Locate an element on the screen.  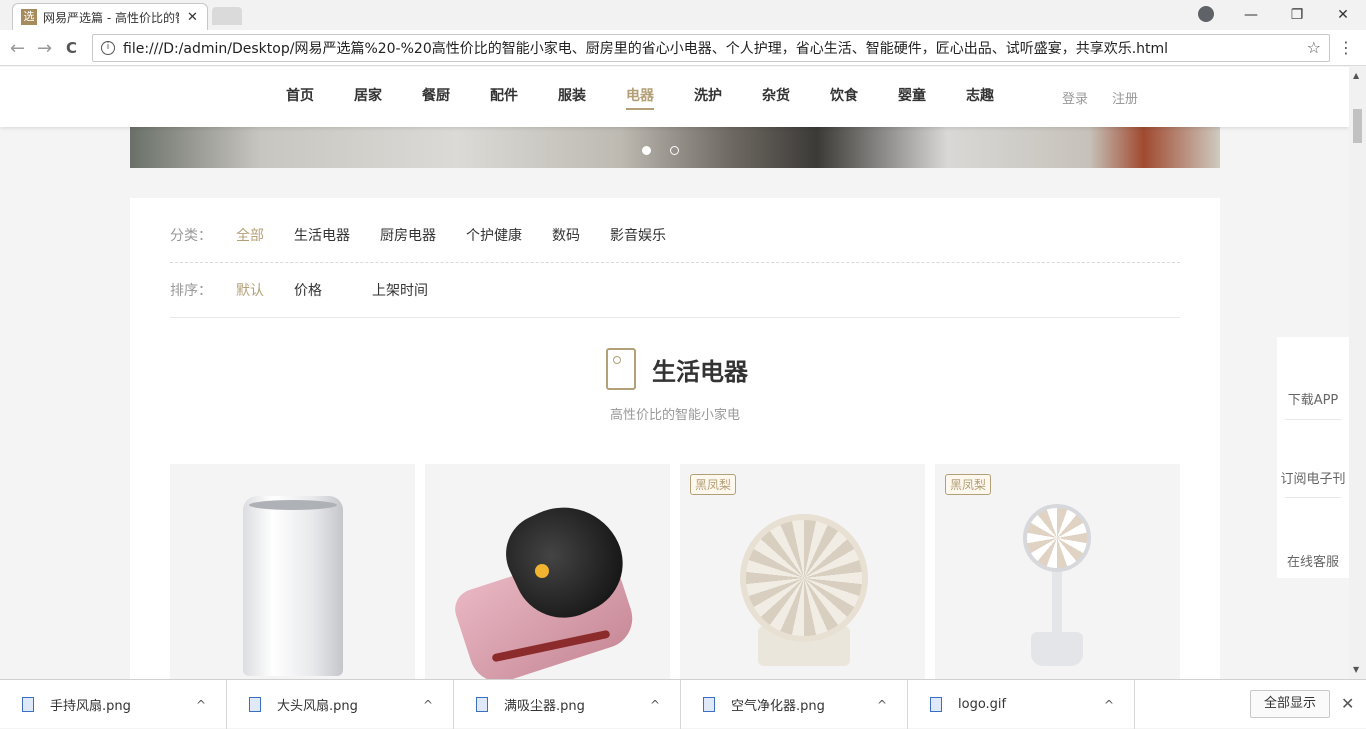
section-heading: 生活电器 is located at coordinates (677, 369).